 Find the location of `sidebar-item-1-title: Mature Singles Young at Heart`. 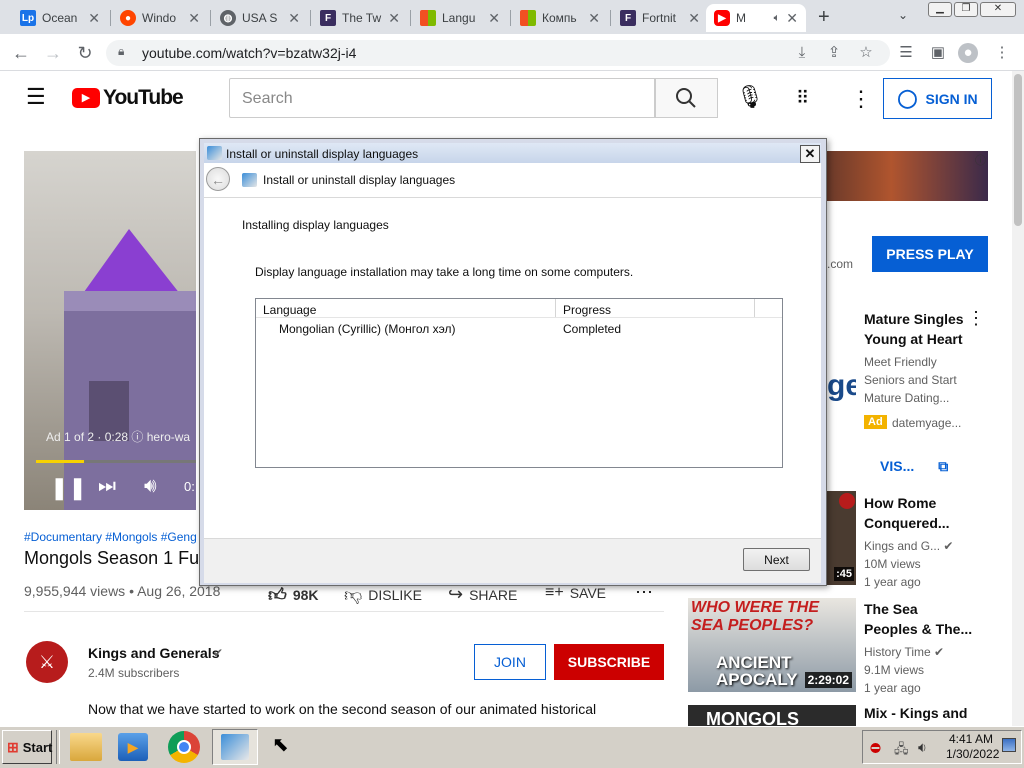

sidebar-item-1-title: Mature Singles Young at Heart is located at coordinates (914, 329).